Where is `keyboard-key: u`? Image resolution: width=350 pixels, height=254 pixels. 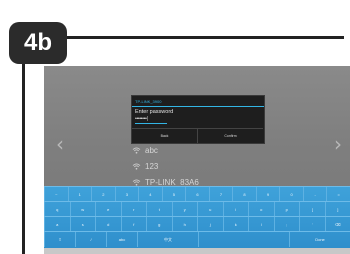
keyboard-key: u is located at coordinates (210, 209).